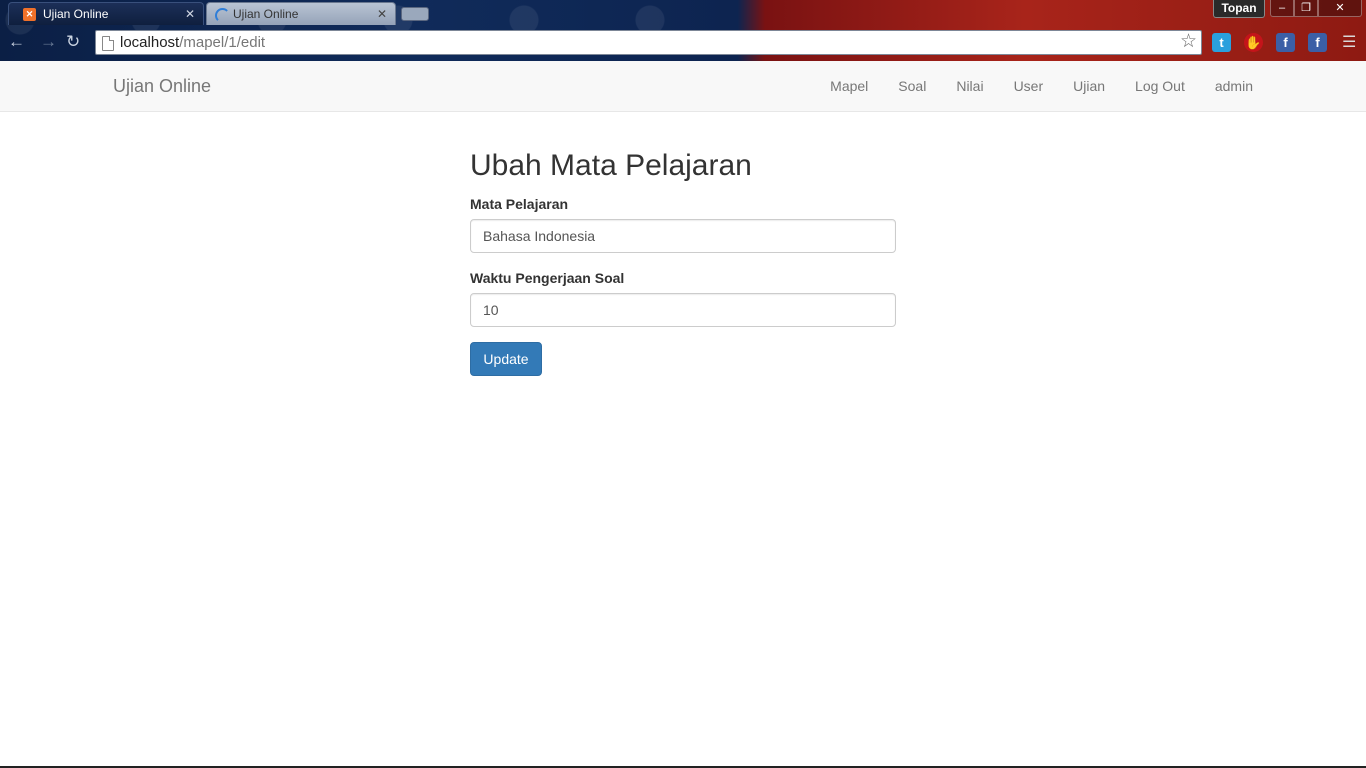 The width and height of the screenshot is (1366, 768). What do you see at coordinates (1239, 9) in the screenshot?
I see `profile-name-badge: Topan` at bounding box center [1239, 9].